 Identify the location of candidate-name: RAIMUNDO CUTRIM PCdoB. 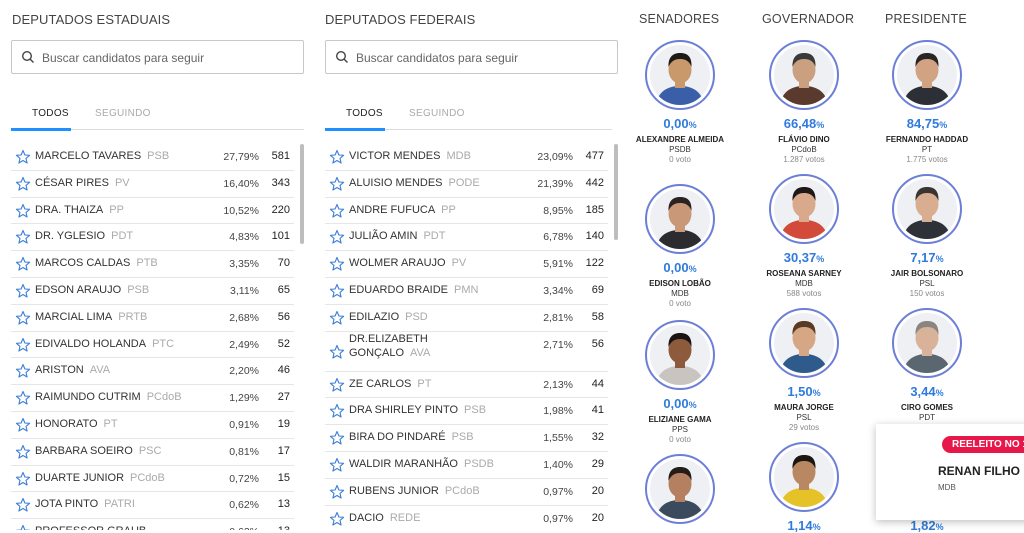
(108, 397).